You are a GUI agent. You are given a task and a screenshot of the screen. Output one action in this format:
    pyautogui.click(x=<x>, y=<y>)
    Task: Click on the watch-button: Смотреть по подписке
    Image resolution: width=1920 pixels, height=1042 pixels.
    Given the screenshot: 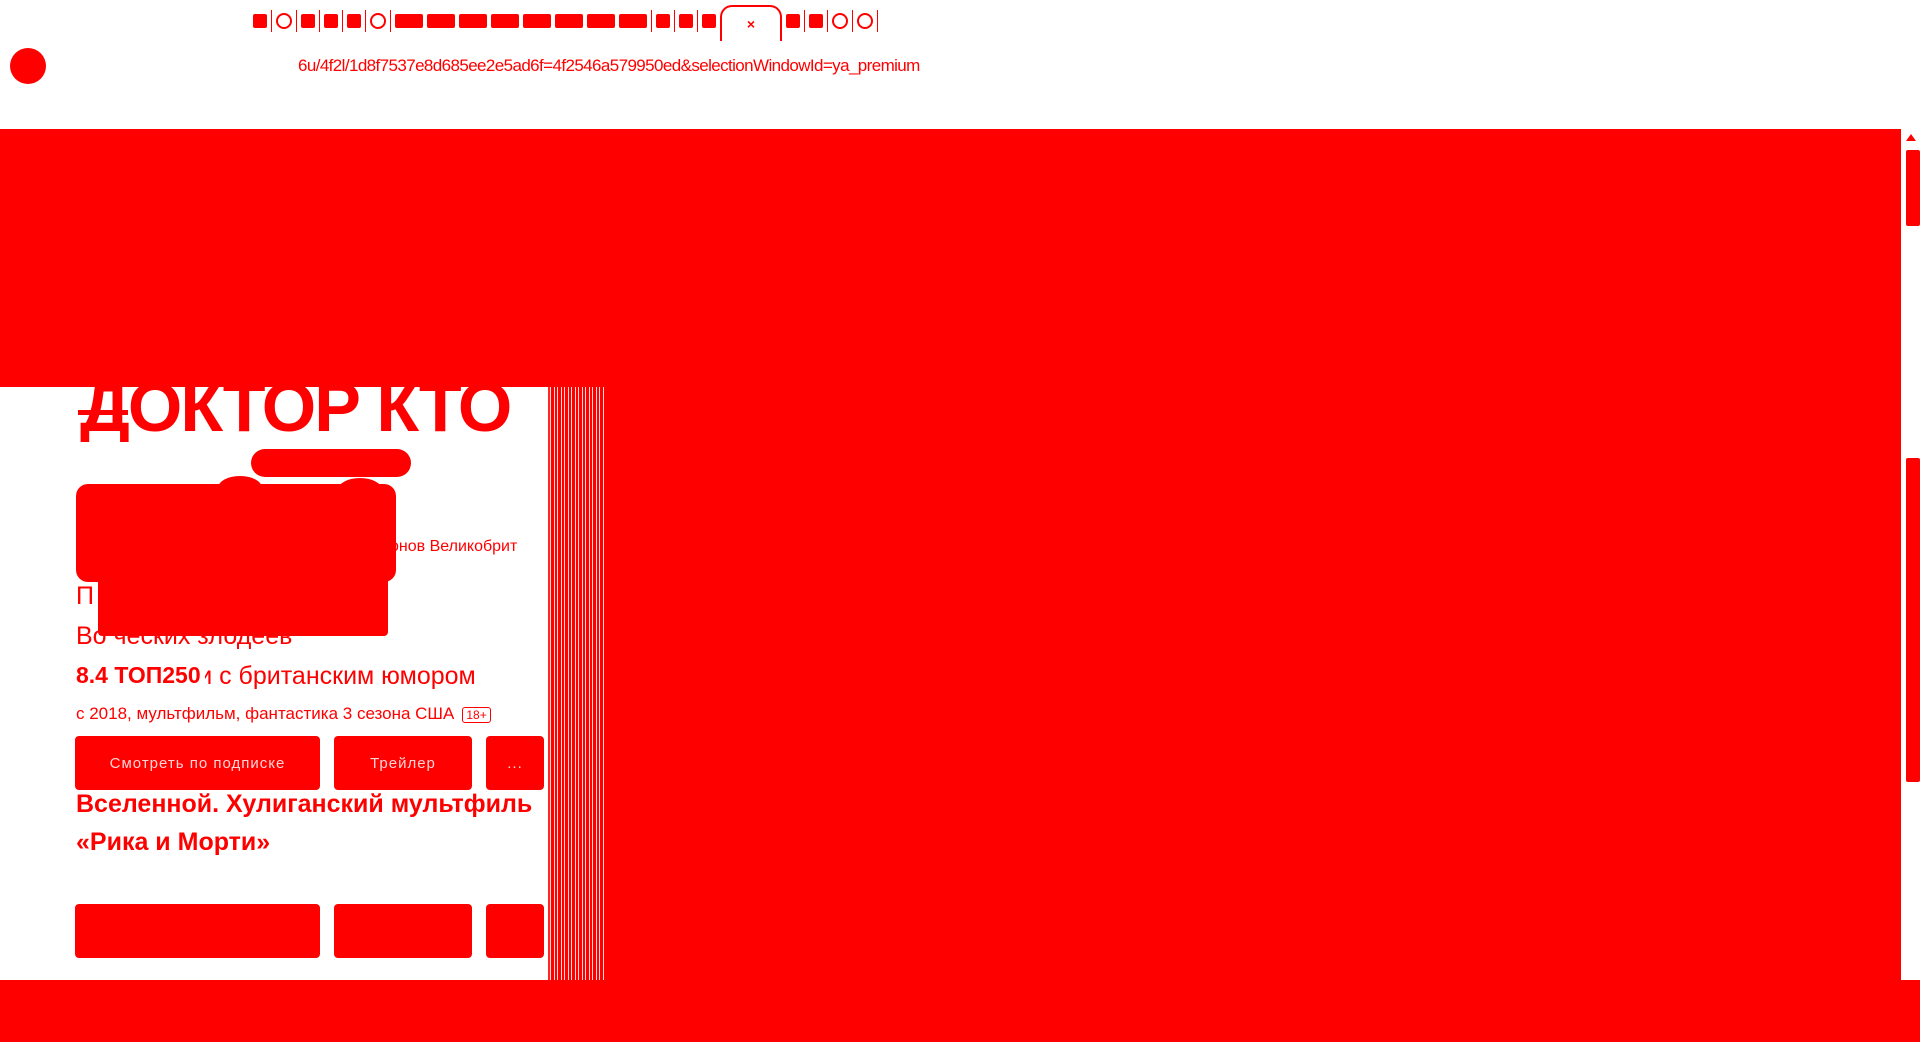 What is the action you would take?
    pyautogui.click(x=197, y=763)
    